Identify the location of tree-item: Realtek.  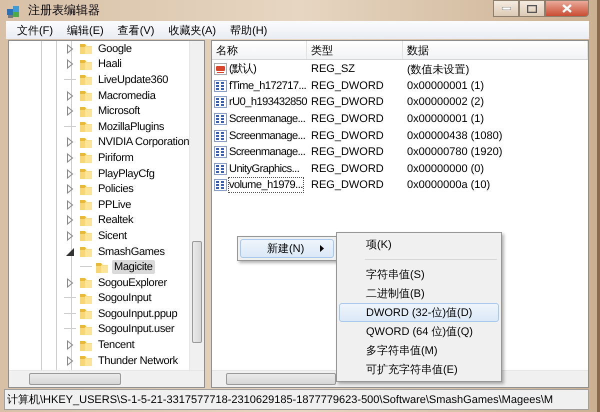
(116, 220).